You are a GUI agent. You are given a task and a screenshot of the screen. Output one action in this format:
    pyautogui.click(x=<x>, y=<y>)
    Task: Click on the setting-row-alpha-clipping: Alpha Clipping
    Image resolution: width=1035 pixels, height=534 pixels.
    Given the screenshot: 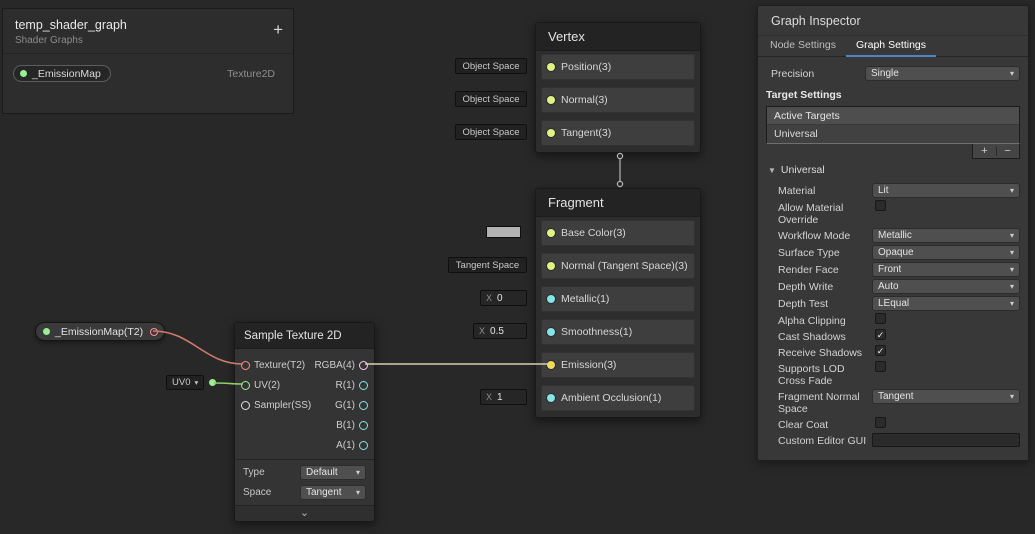 What is the action you would take?
    pyautogui.click(x=893, y=320)
    